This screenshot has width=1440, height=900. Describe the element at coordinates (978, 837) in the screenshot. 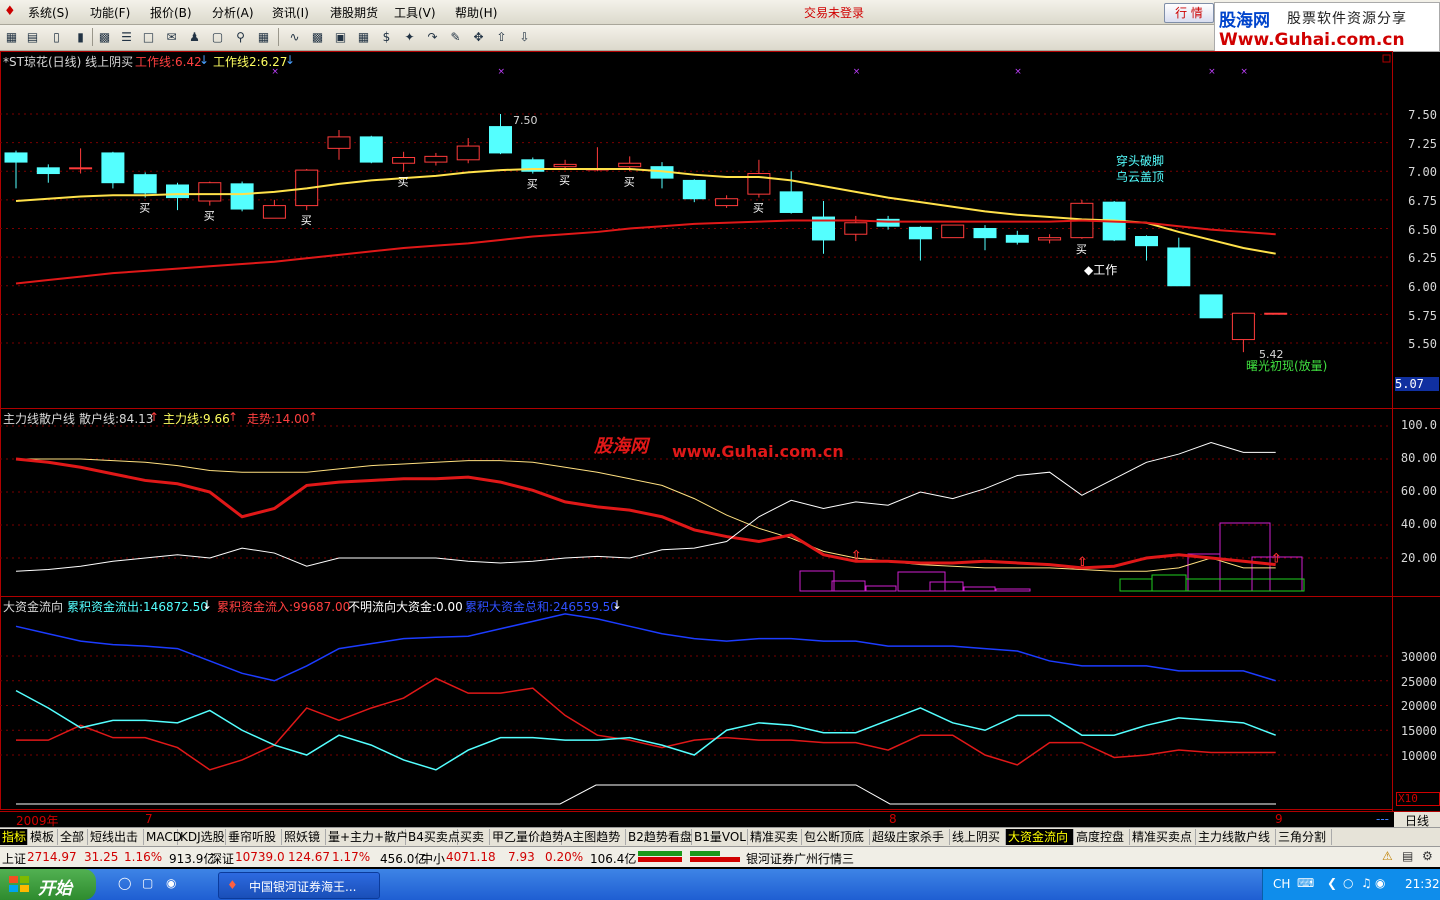

I see `tab-indicator: 线上阴买` at that location.